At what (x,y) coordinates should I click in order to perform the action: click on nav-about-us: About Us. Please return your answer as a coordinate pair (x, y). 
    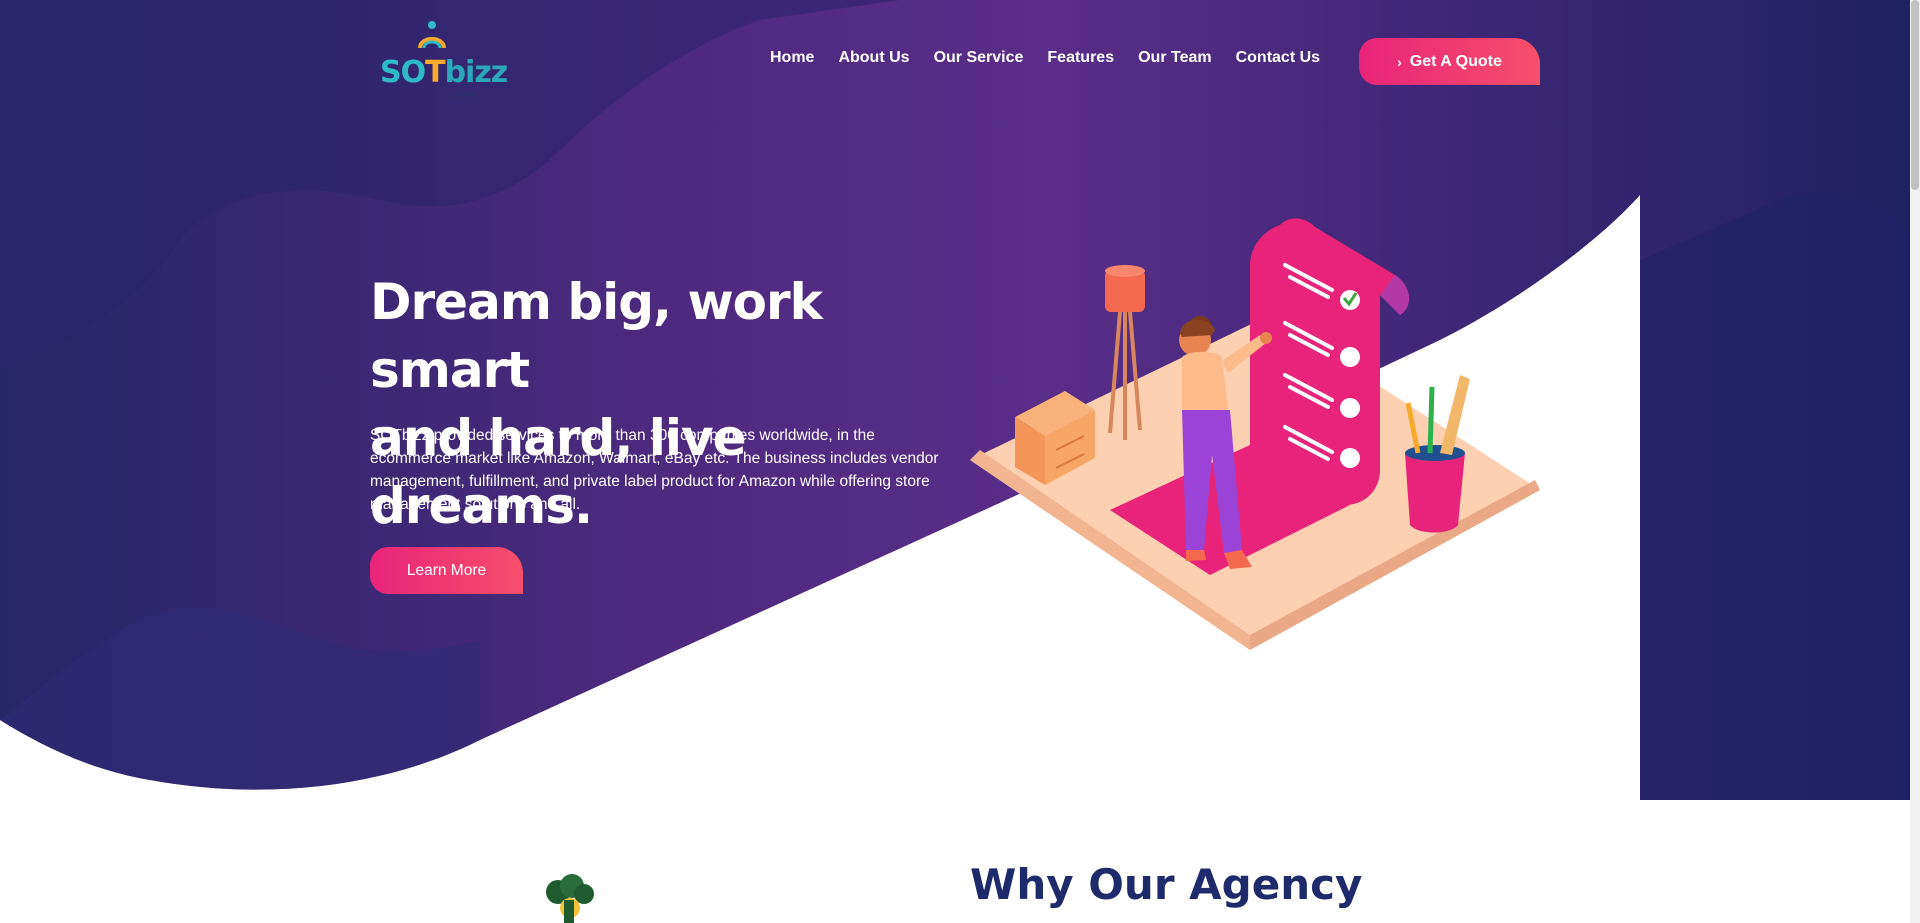
    Looking at the image, I should click on (873, 58).